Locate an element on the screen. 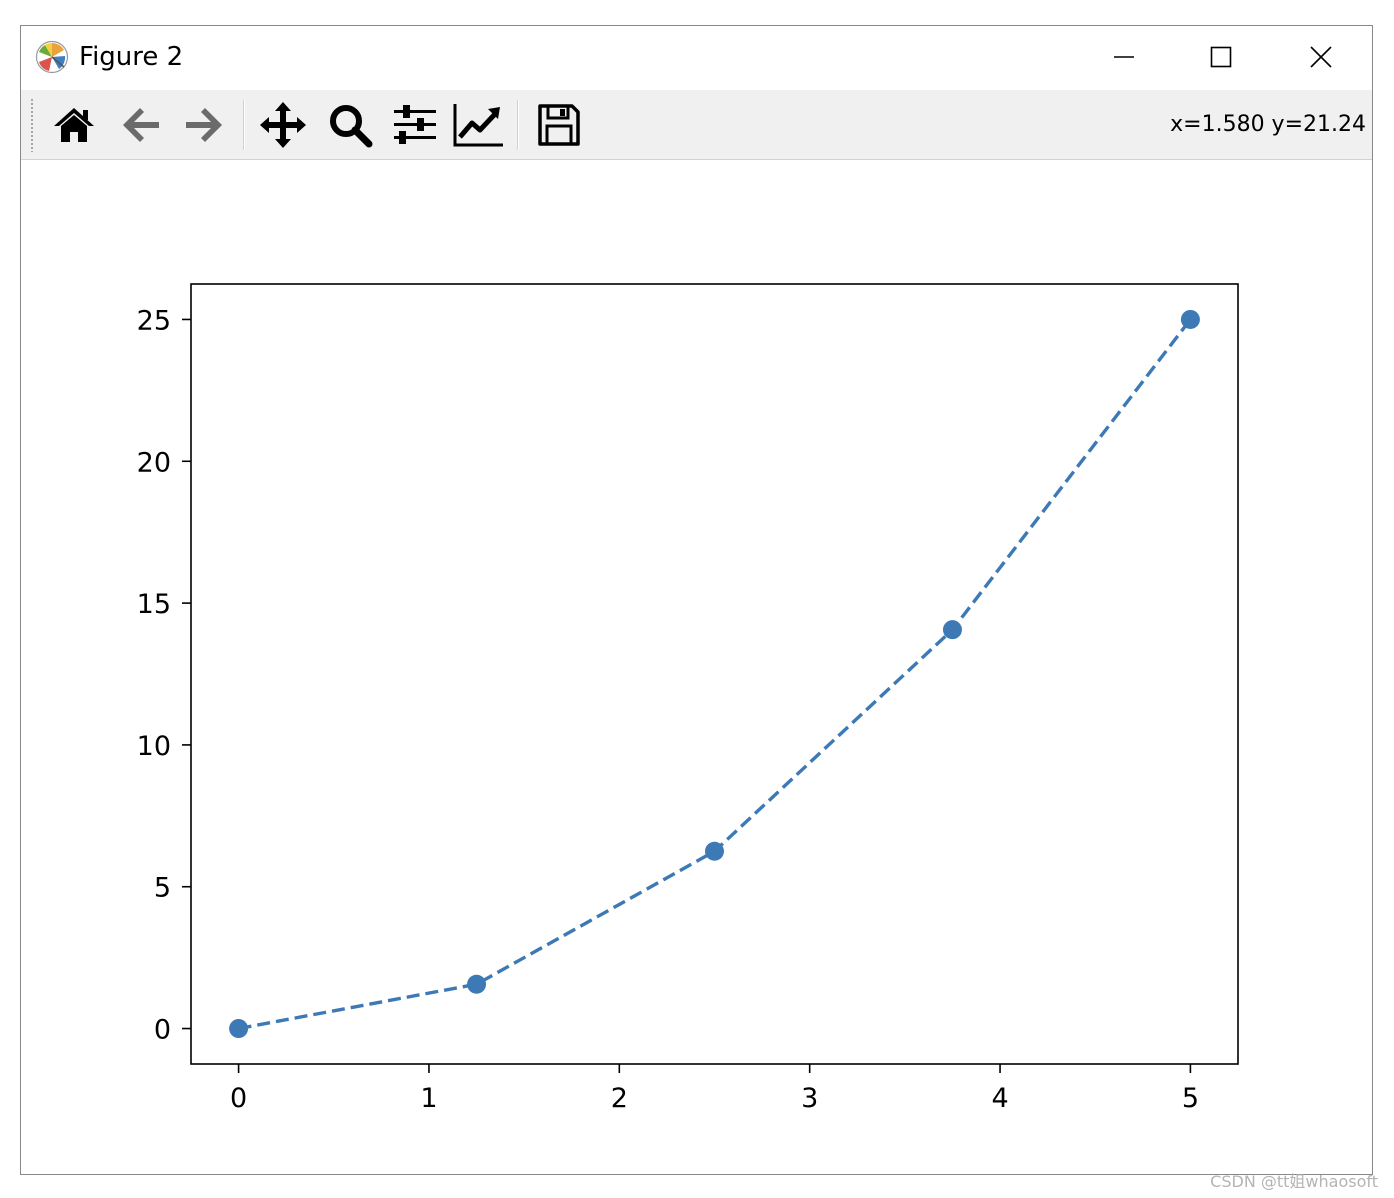 The height and width of the screenshot is (1198, 1394). magnifier-icon is located at coordinates (351, 126).